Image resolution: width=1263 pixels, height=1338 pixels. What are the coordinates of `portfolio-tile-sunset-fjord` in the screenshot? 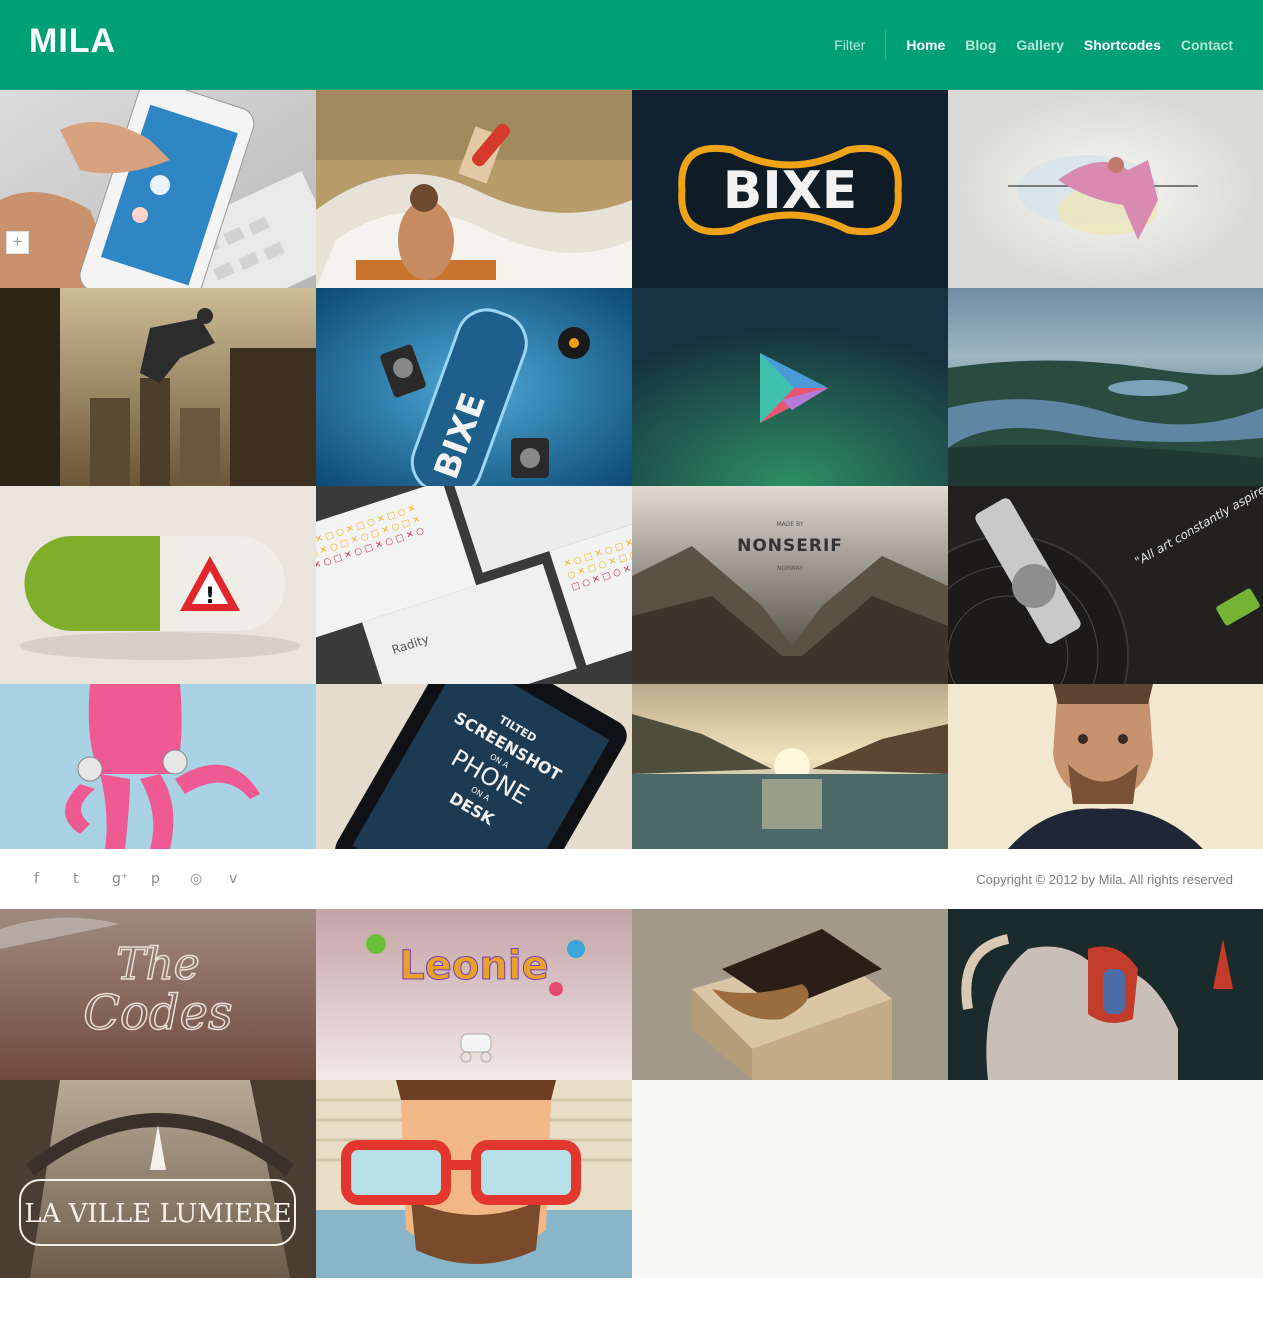 It's located at (790, 766).